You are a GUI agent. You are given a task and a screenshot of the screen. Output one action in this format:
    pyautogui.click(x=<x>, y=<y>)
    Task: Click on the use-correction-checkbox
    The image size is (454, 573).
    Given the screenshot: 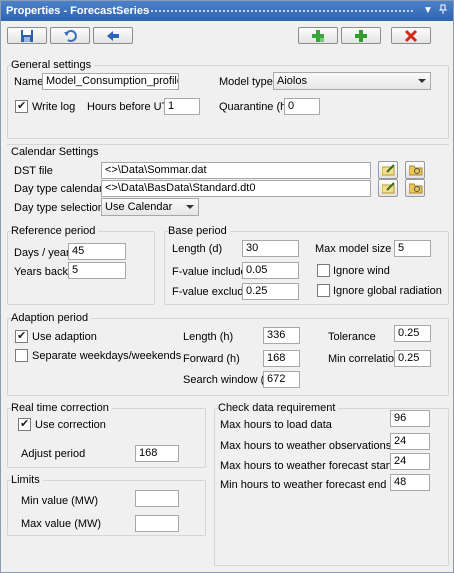 What is the action you would take?
    pyautogui.click(x=24, y=424)
    